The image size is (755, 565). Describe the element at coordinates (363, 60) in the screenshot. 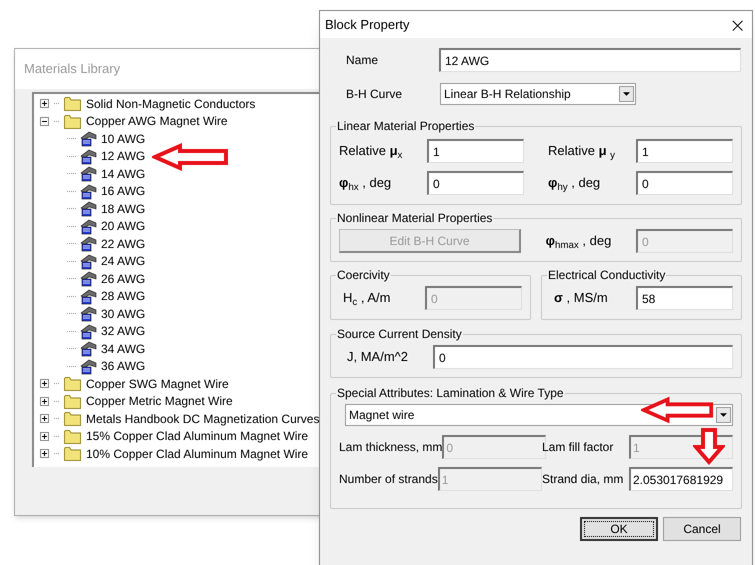

I see `field-label: Name` at that location.